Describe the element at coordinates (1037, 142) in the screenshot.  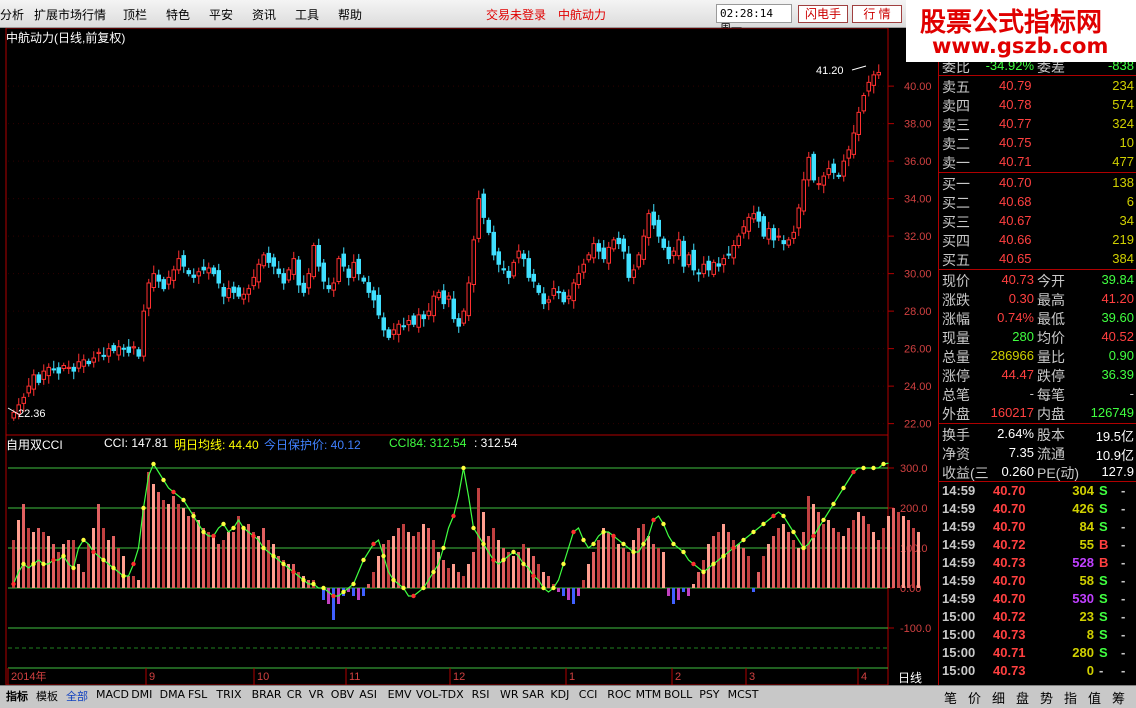
I see `sell-order-row: 卖二 40.75 10` at that location.